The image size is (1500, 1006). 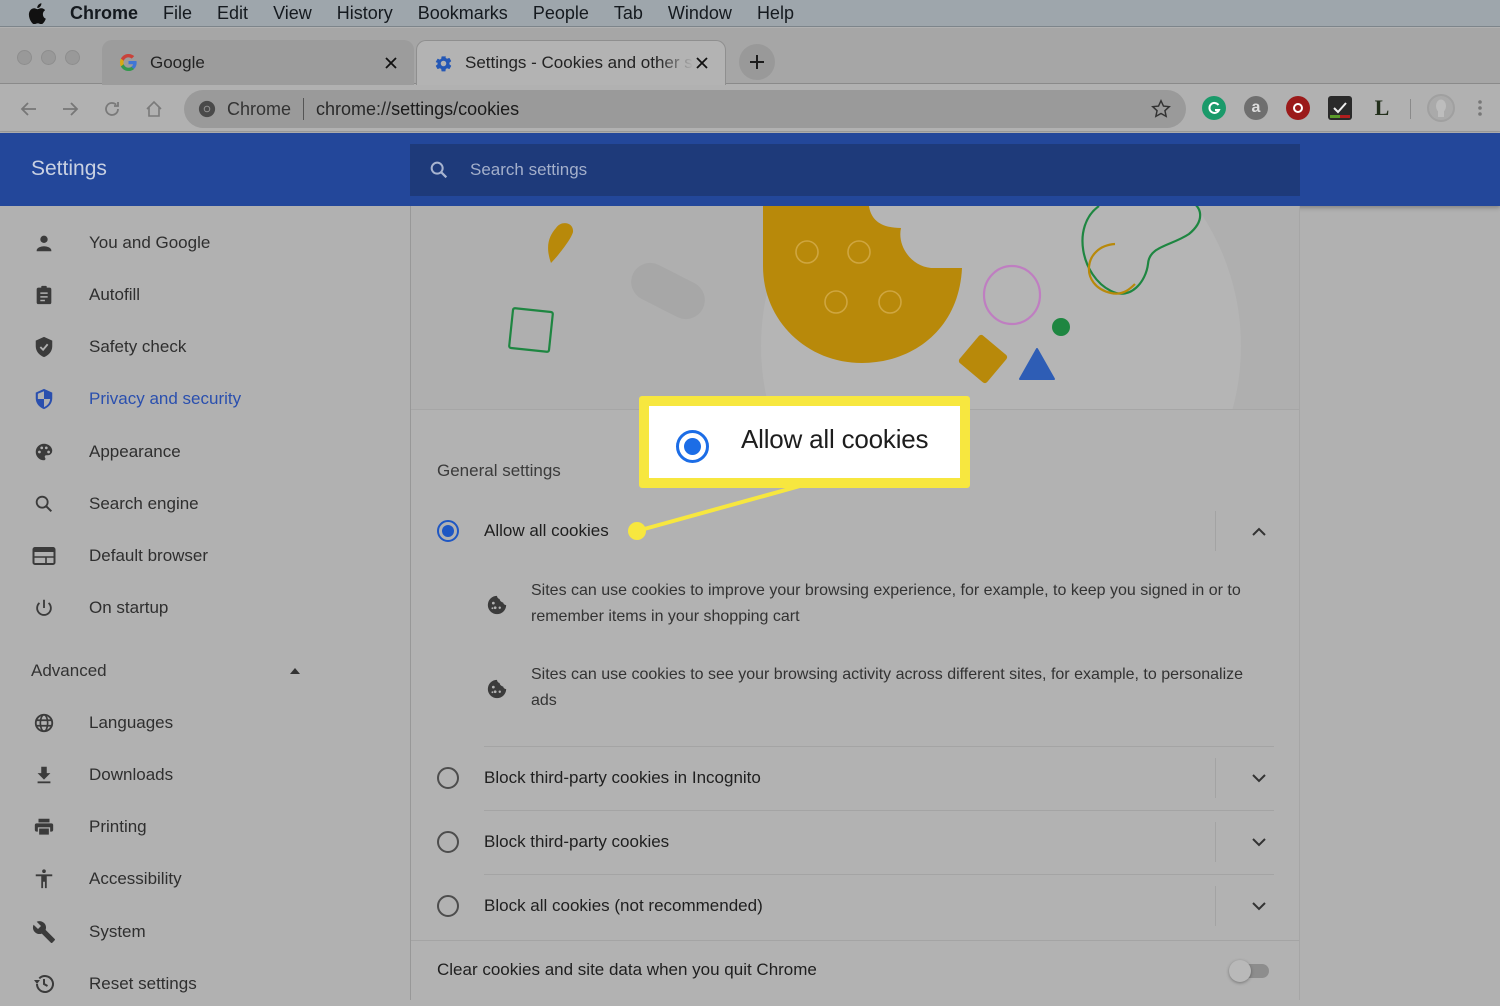 I want to click on option-block-third-party: Block third-party cookies, so click(x=855, y=842).